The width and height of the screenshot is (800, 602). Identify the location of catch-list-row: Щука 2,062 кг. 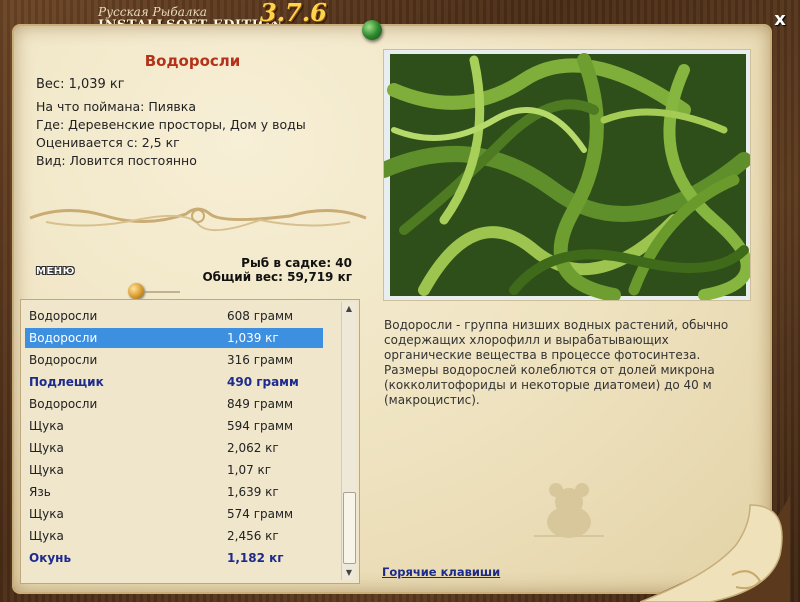
(174, 448).